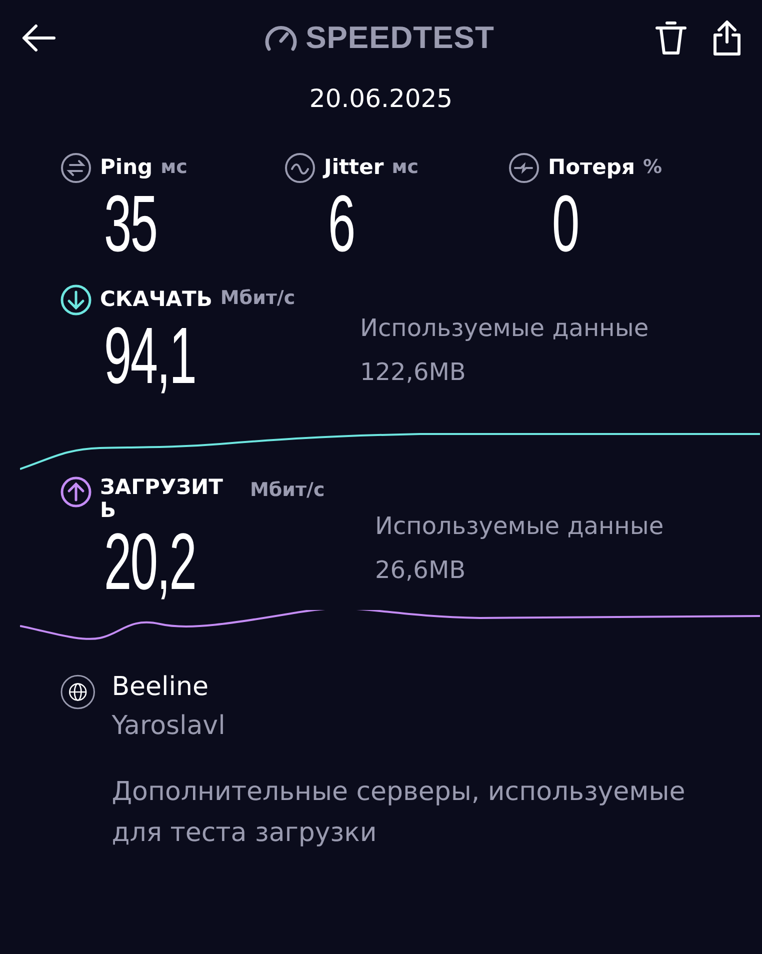 This screenshot has width=762, height=954. What do you see at coordinates (300, 168) in the screenshot?
I see `jitter-icon` at bounding box center [300, 168].